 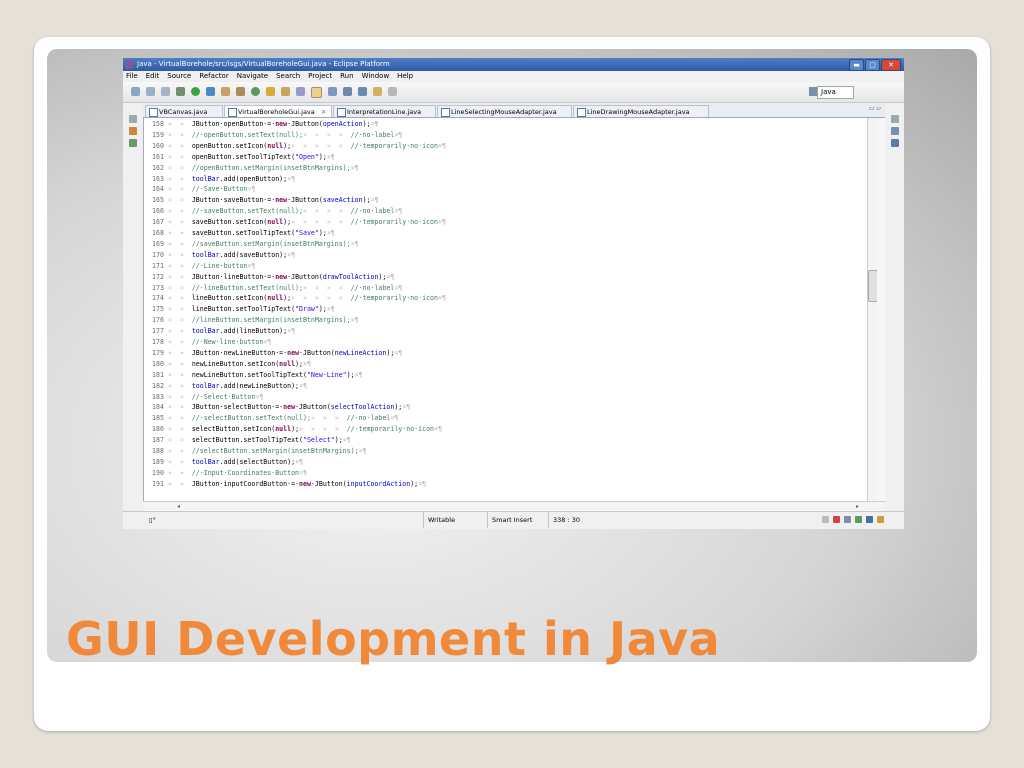 What do you see at coordinates (300, 91) in the screenshot?
I see `search-icon` at bounding box center [300, 91].